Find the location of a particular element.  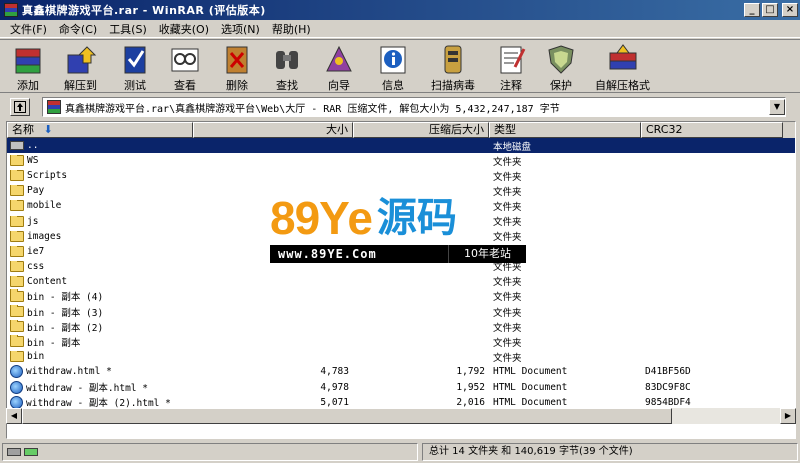

file-row: bin - 副本 (3) 文件夹 is located at coordinates (401, 311).